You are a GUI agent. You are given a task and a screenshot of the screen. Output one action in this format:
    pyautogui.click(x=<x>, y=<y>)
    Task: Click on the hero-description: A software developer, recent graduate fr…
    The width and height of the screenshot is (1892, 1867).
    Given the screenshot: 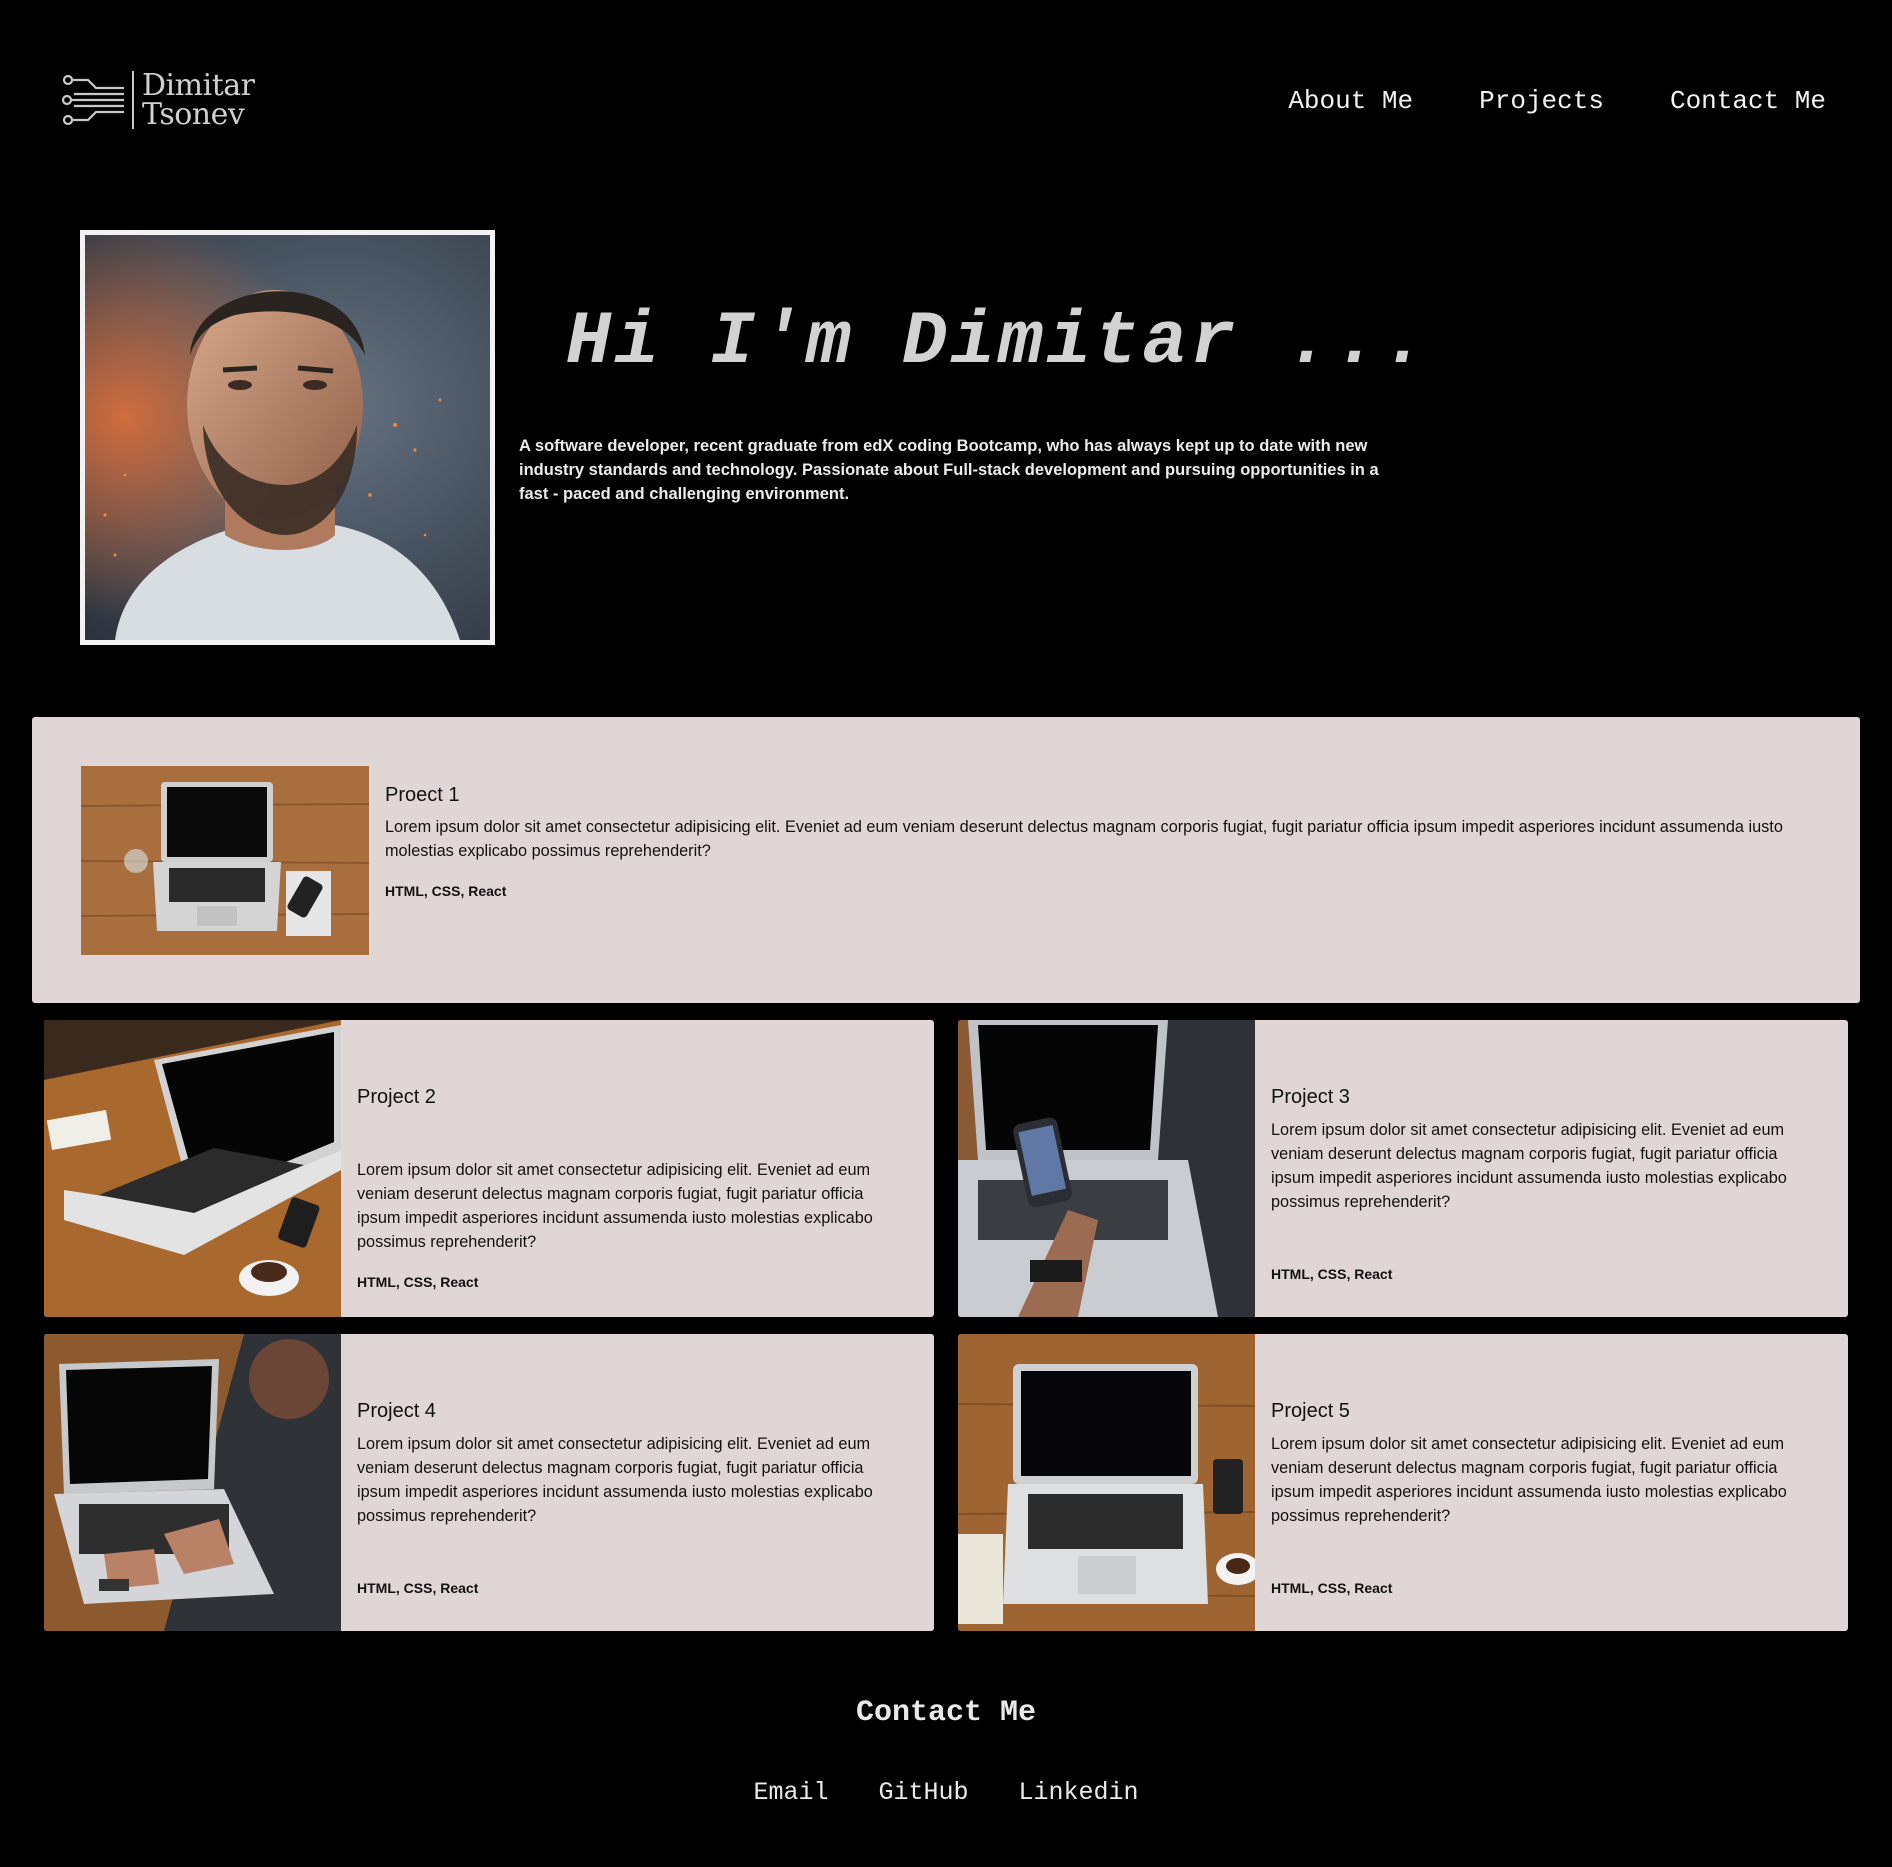 What is the action you would take?
    pyautogui.click(x=949, y=470)
    